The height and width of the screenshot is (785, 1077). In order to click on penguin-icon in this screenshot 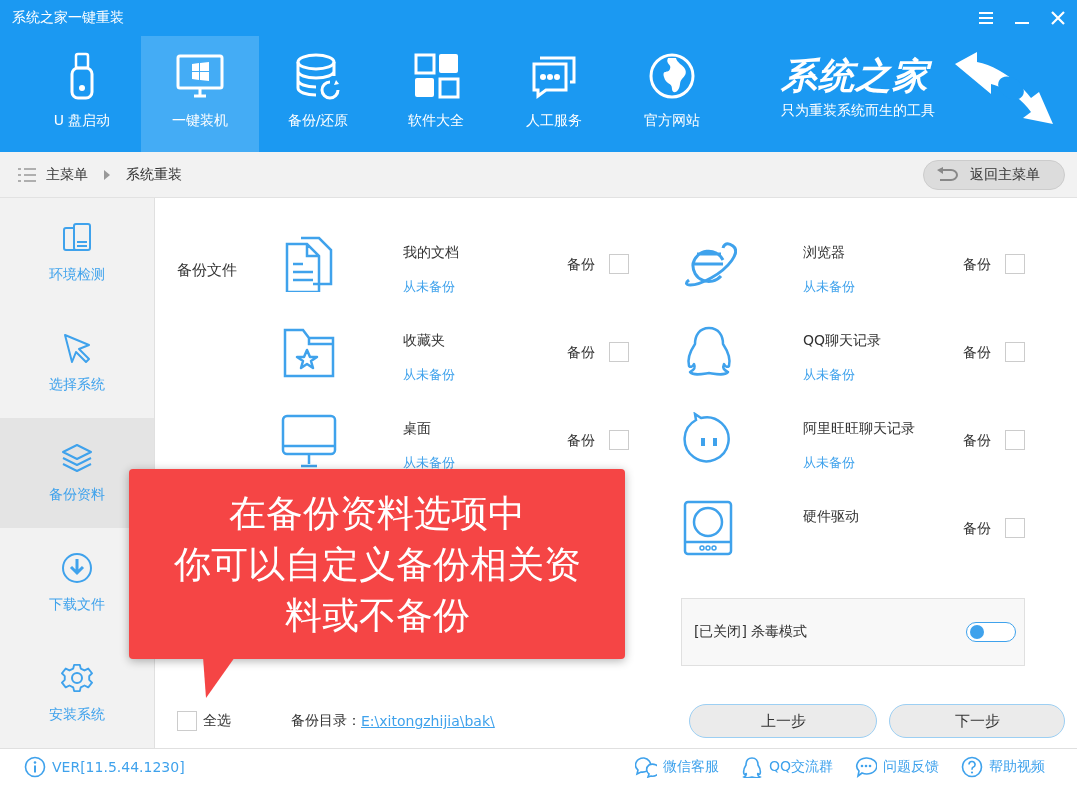, I will do `click(751, 767)`.